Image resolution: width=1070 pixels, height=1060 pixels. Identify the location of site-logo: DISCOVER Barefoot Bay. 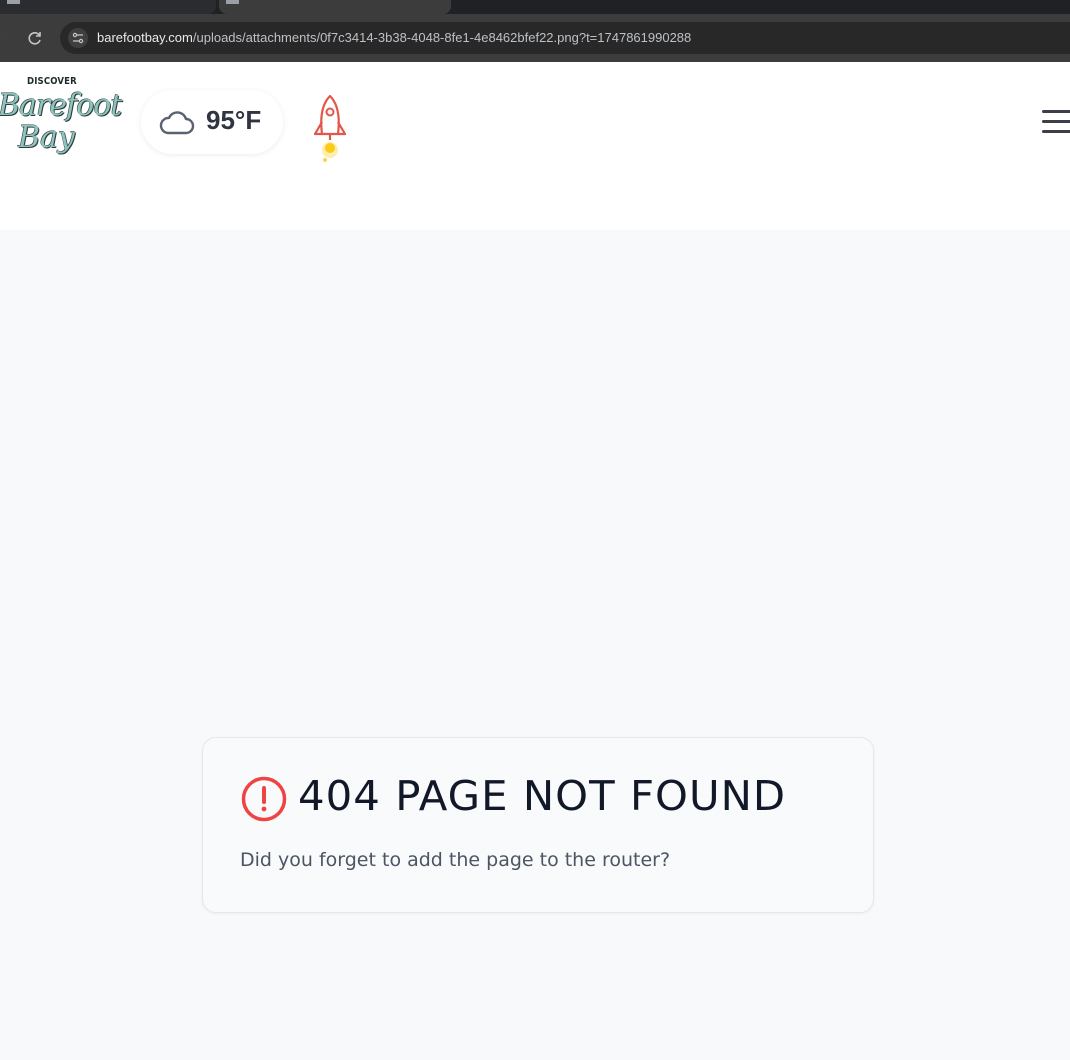
(61, 118).